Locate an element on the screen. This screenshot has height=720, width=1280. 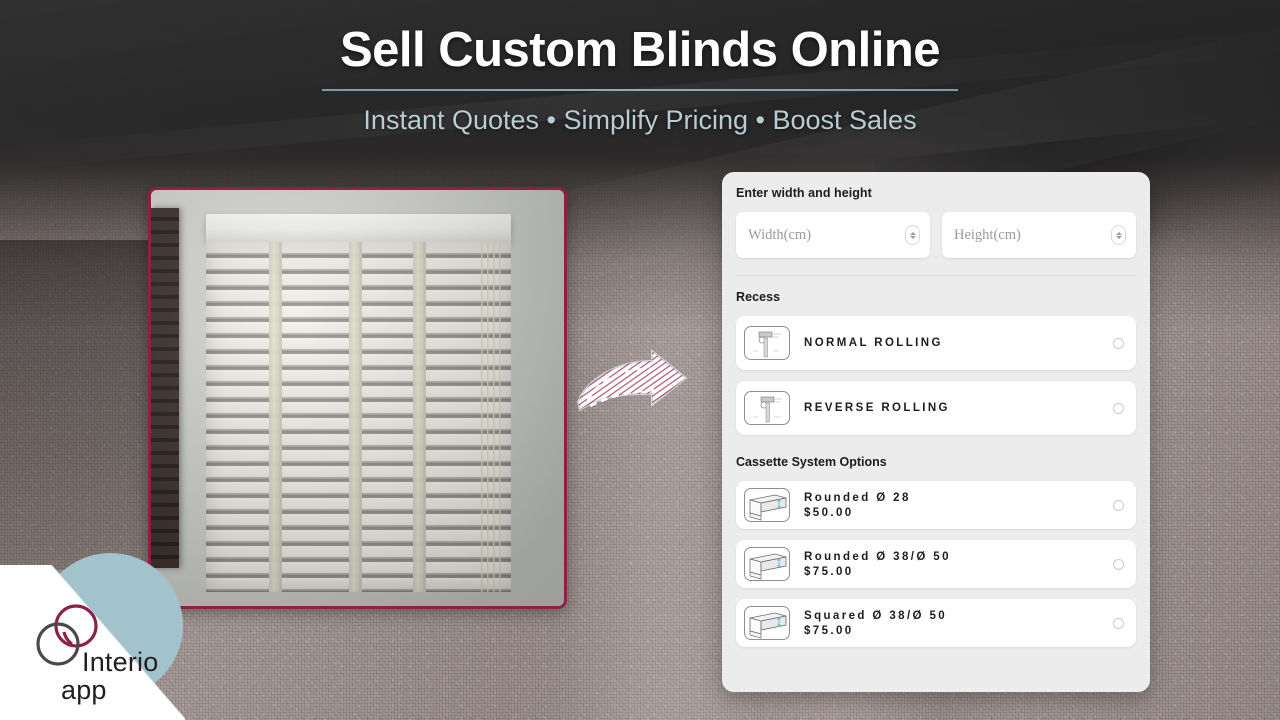
cassette-option-rounded-38-50: Rounded Ø 38/Ø 50 $75.00 is located at coordinates (936, 564).